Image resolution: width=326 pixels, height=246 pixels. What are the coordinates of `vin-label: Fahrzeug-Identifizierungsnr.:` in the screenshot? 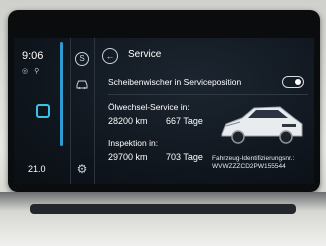 It's located at (253, 158).